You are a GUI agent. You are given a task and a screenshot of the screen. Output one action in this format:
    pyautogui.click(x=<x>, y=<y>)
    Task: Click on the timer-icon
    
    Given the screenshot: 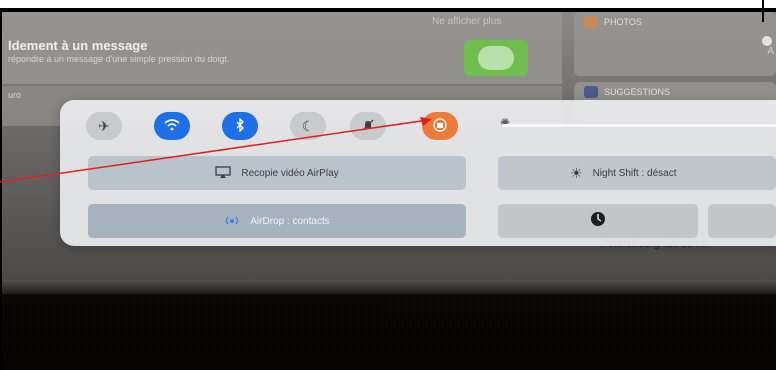 What is the action you would take?
    pyautogui.click(x=598, y=221)
    